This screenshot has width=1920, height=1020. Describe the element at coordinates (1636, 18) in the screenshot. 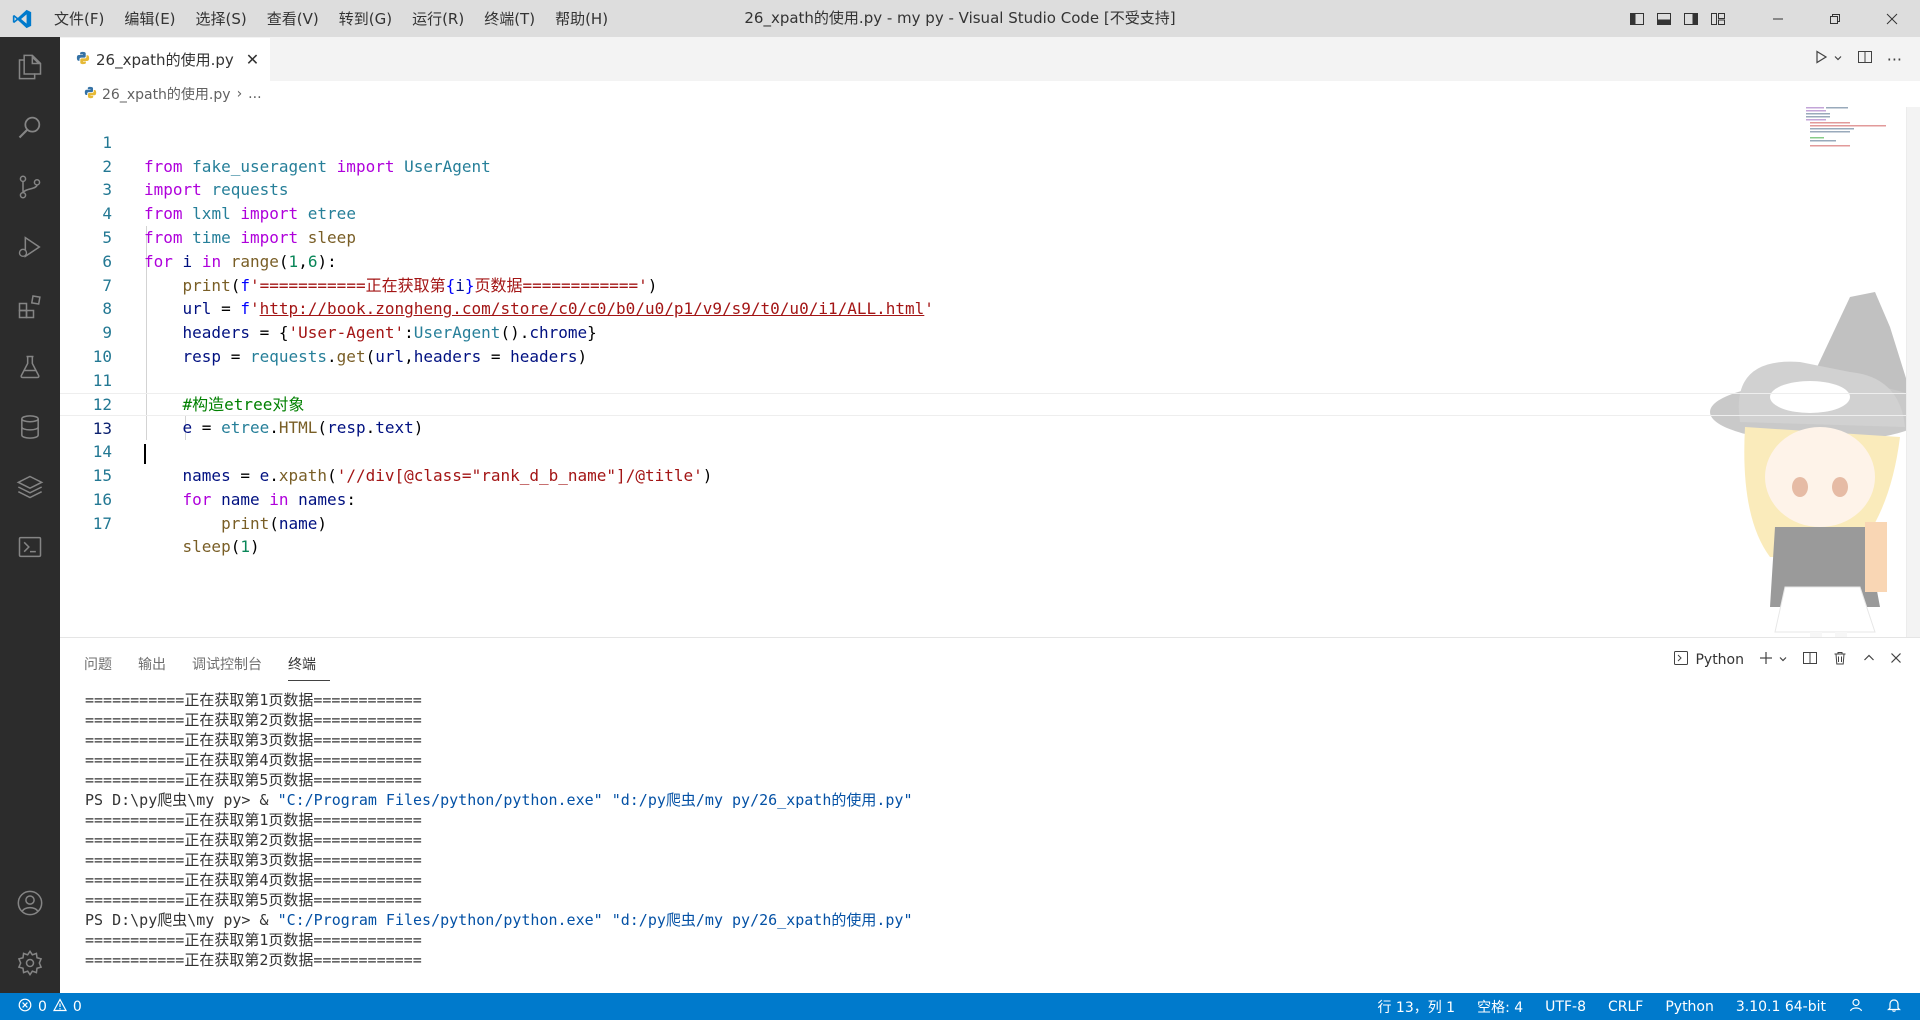

I see `toggle-primary-sidebar-icon` at that location.